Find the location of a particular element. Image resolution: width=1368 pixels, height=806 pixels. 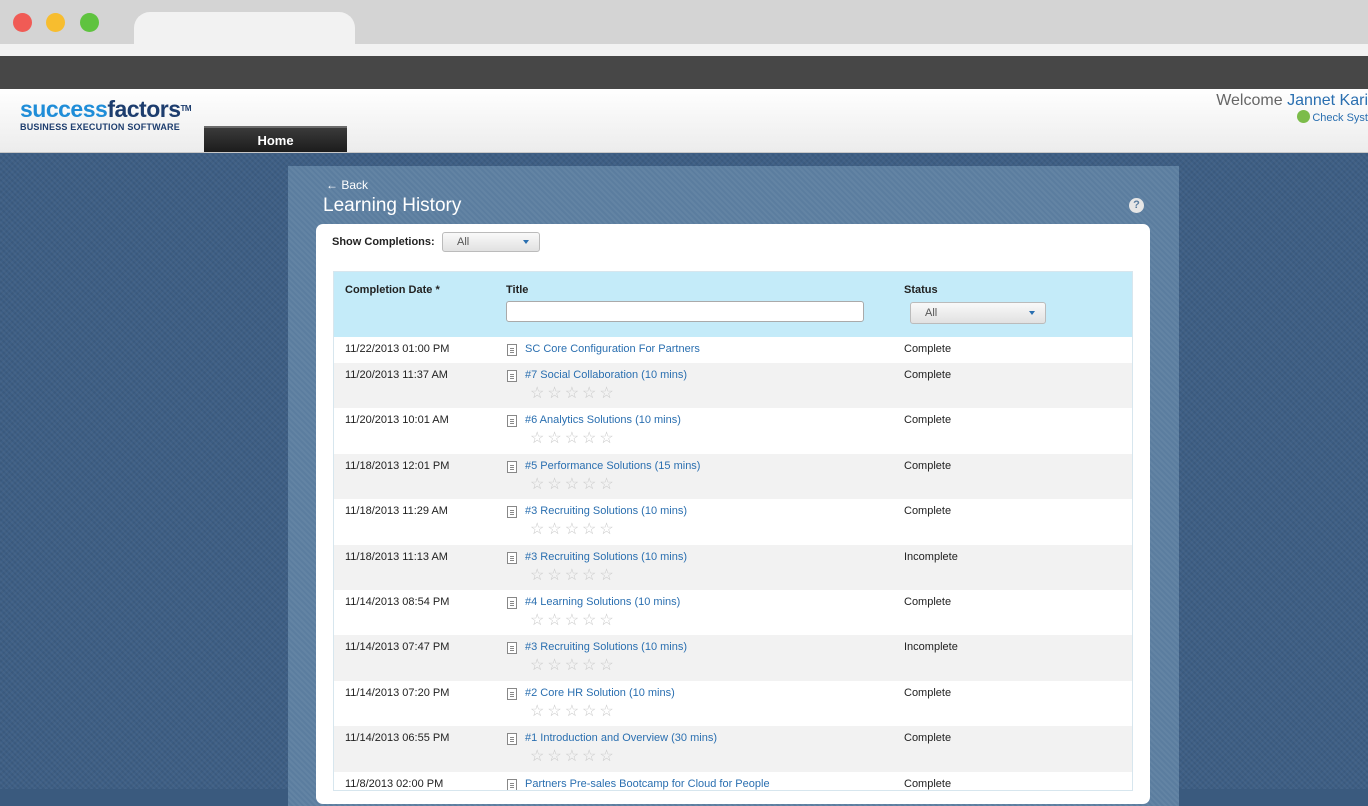

table-header: Completion Date * Title Status All is located at coordinates (733, 304).